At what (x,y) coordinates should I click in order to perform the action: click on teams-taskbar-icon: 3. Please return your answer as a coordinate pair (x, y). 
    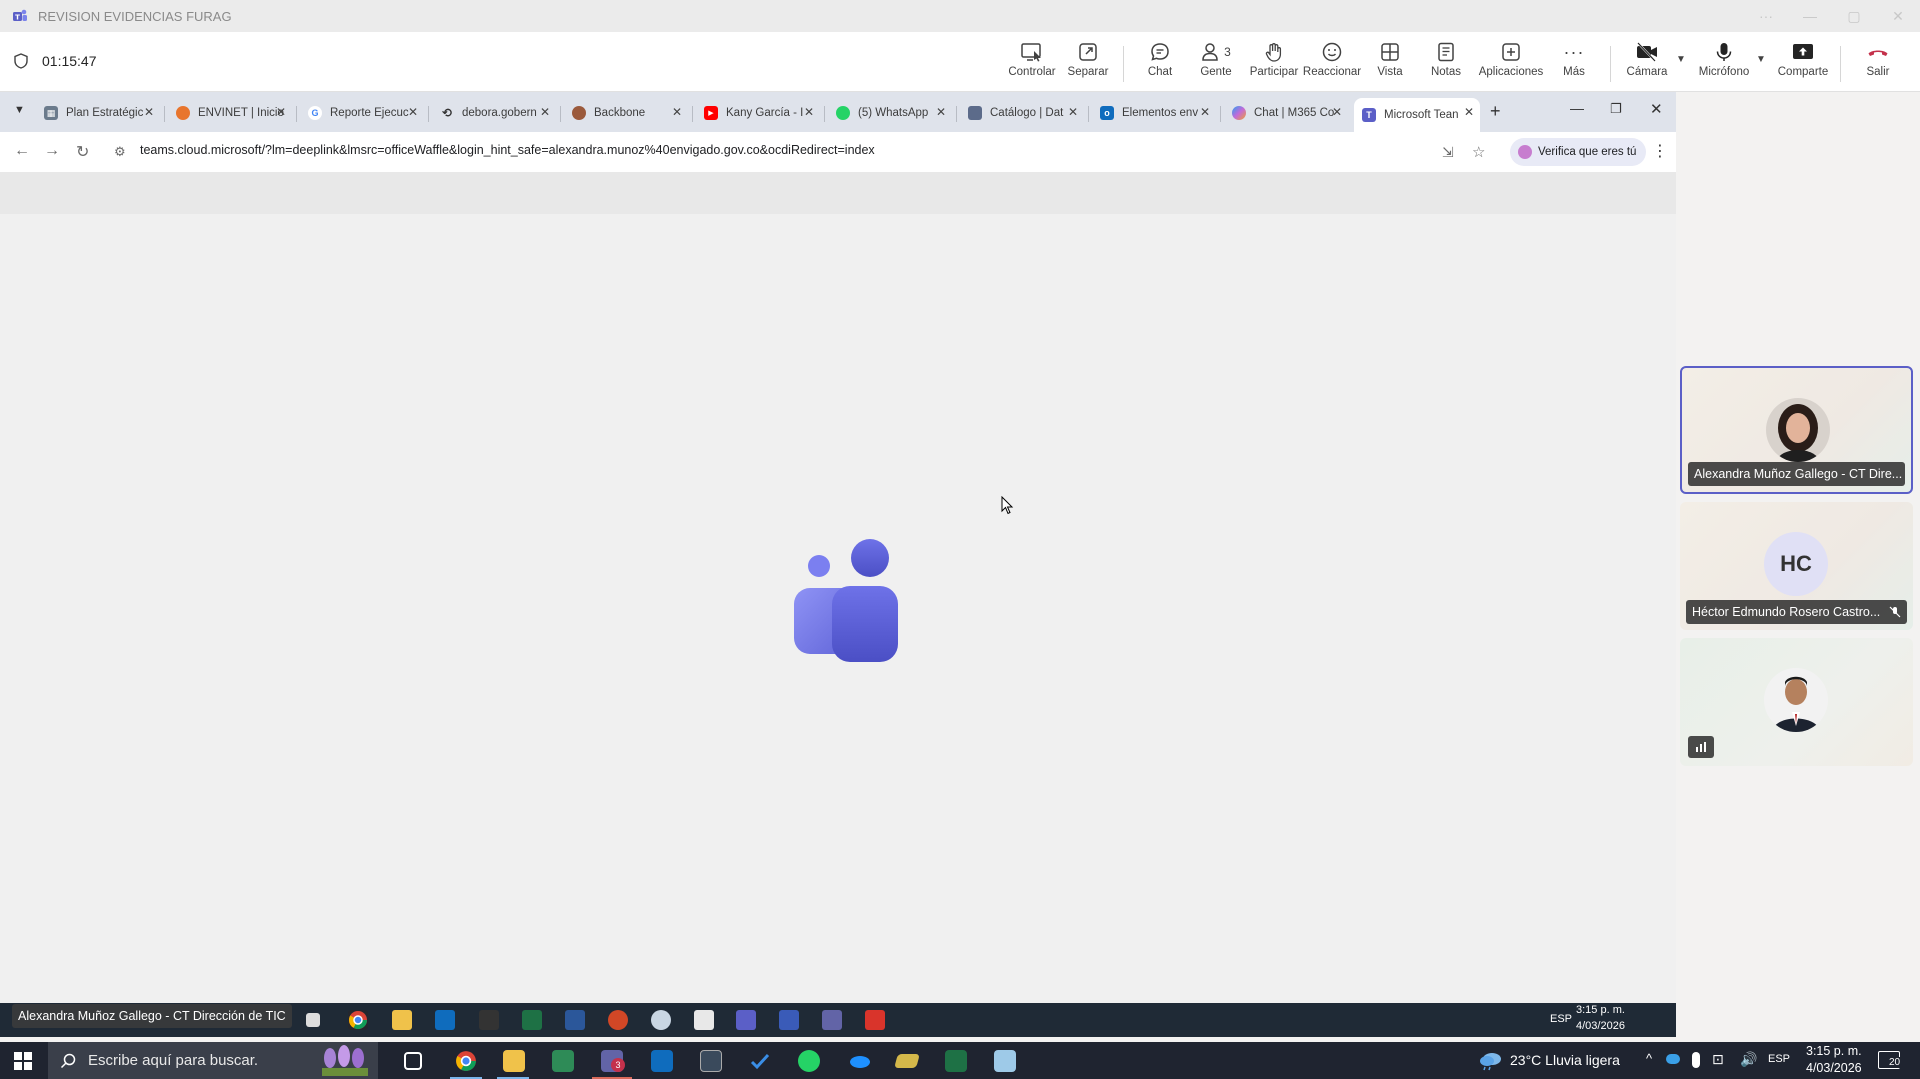
    Looking at the image, I should click on (613, 1061).